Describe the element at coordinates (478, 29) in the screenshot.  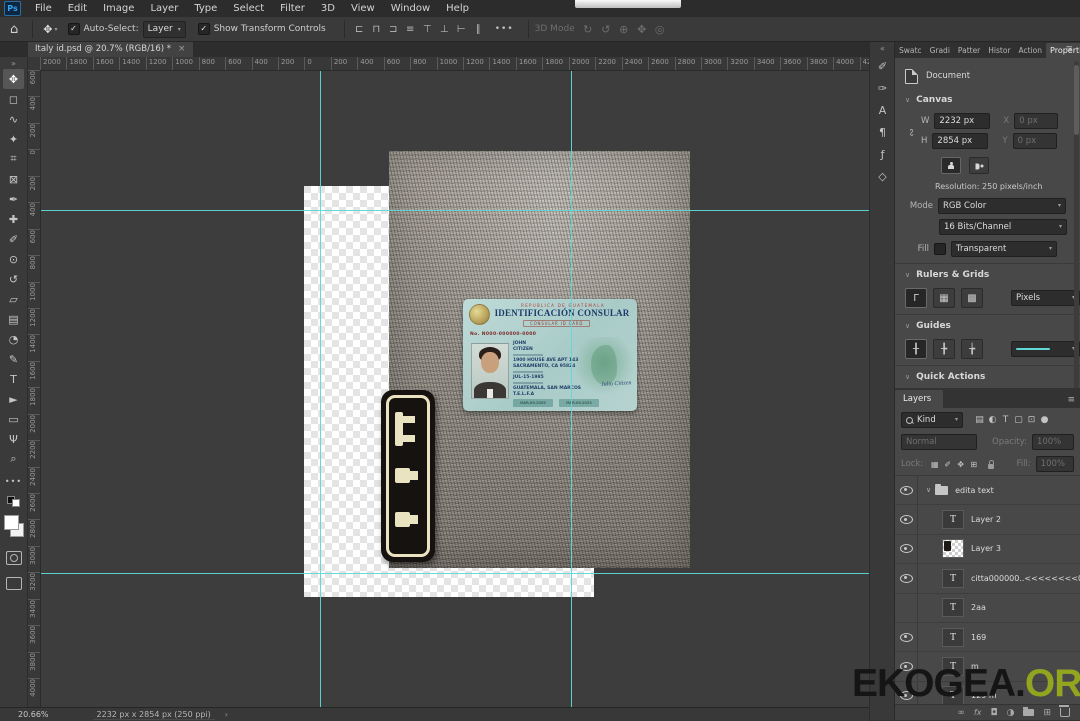
I see `distribute-horizontal-icon: ∥` at that location.